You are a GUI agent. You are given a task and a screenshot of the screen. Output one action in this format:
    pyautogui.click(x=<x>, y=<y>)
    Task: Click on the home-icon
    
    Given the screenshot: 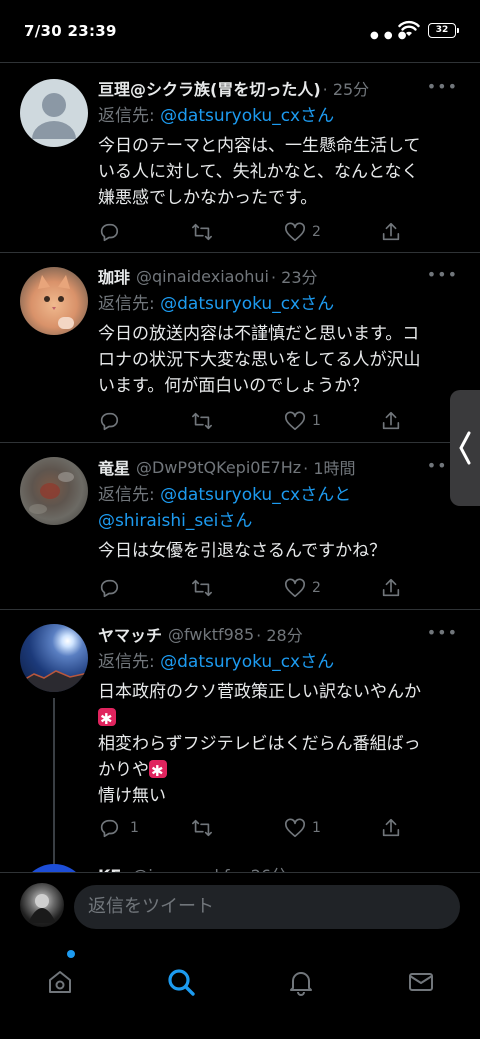 What is the action you would take?
    pyautogui.click(x=60, y=982)
    